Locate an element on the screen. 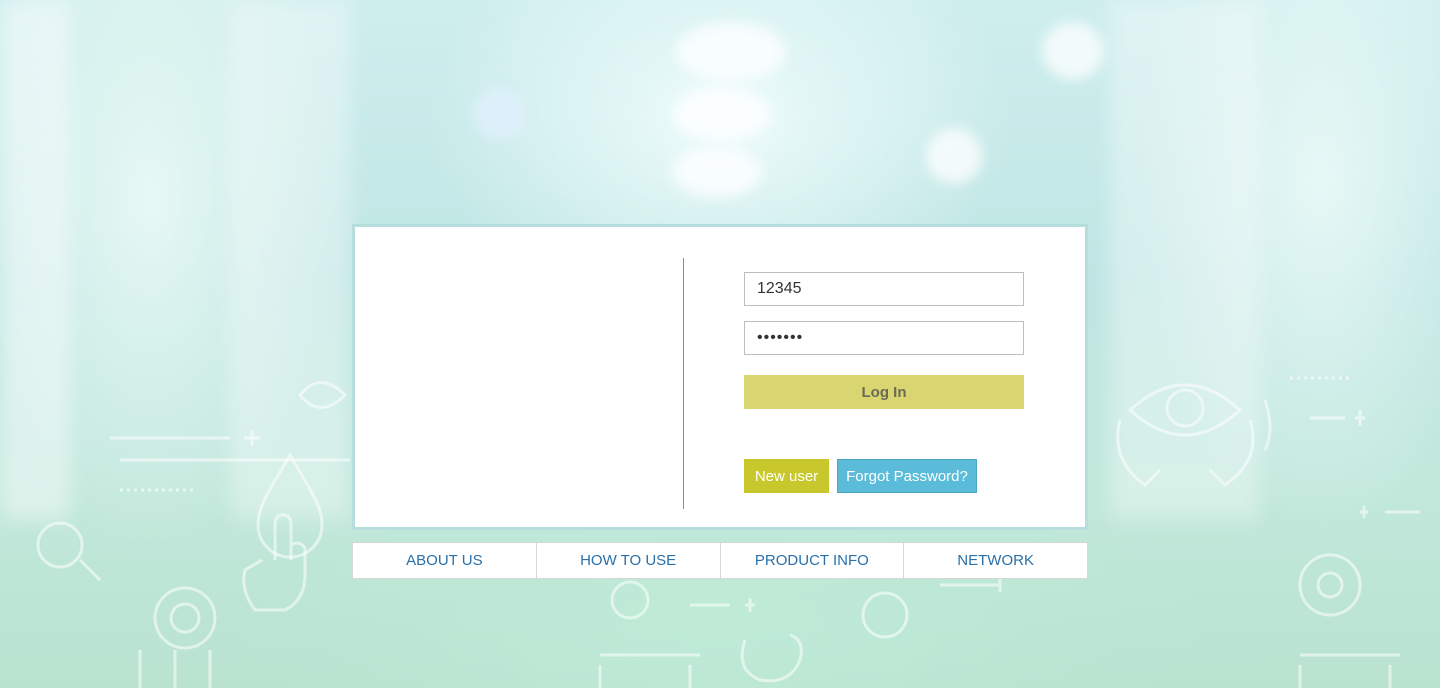 The image size is (1440, 688). stethoscope-icon is located at coordinates (771, 658).